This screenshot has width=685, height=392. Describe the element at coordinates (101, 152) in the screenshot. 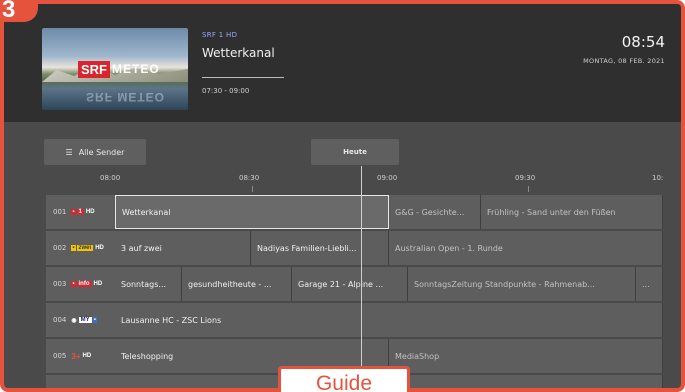

I see `all-channels-label: Alle Sender` at that location.